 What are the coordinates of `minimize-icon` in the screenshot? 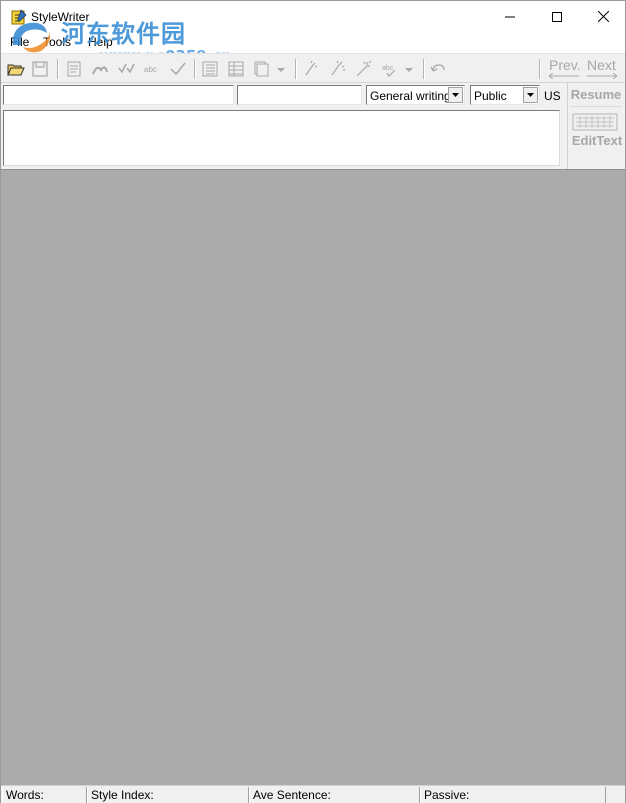 It's located at (510, 16).